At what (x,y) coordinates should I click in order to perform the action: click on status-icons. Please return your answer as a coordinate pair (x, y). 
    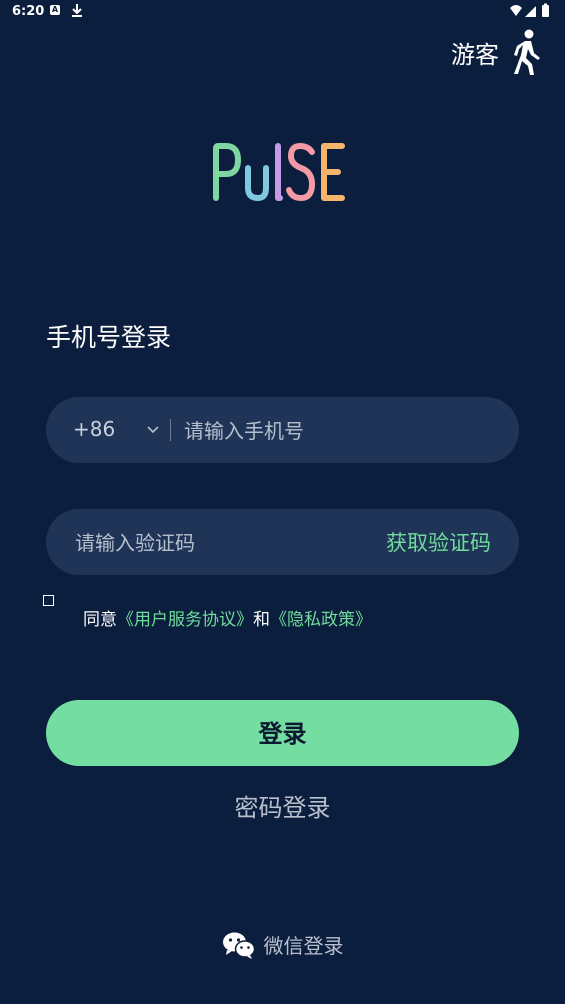
    Looking at the image, I should click on (529, 10).